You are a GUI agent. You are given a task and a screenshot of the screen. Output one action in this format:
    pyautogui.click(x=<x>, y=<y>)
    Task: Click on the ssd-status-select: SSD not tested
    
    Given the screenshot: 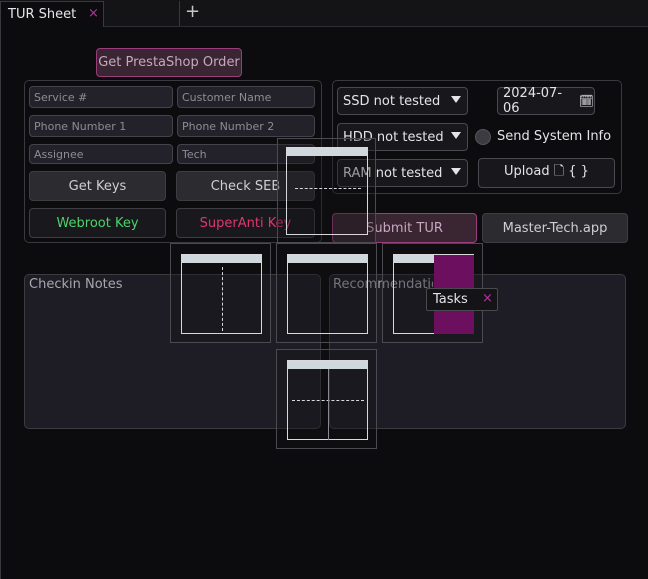 What is the action you would take?
    pyautogui.click(x=402, y=101)
    